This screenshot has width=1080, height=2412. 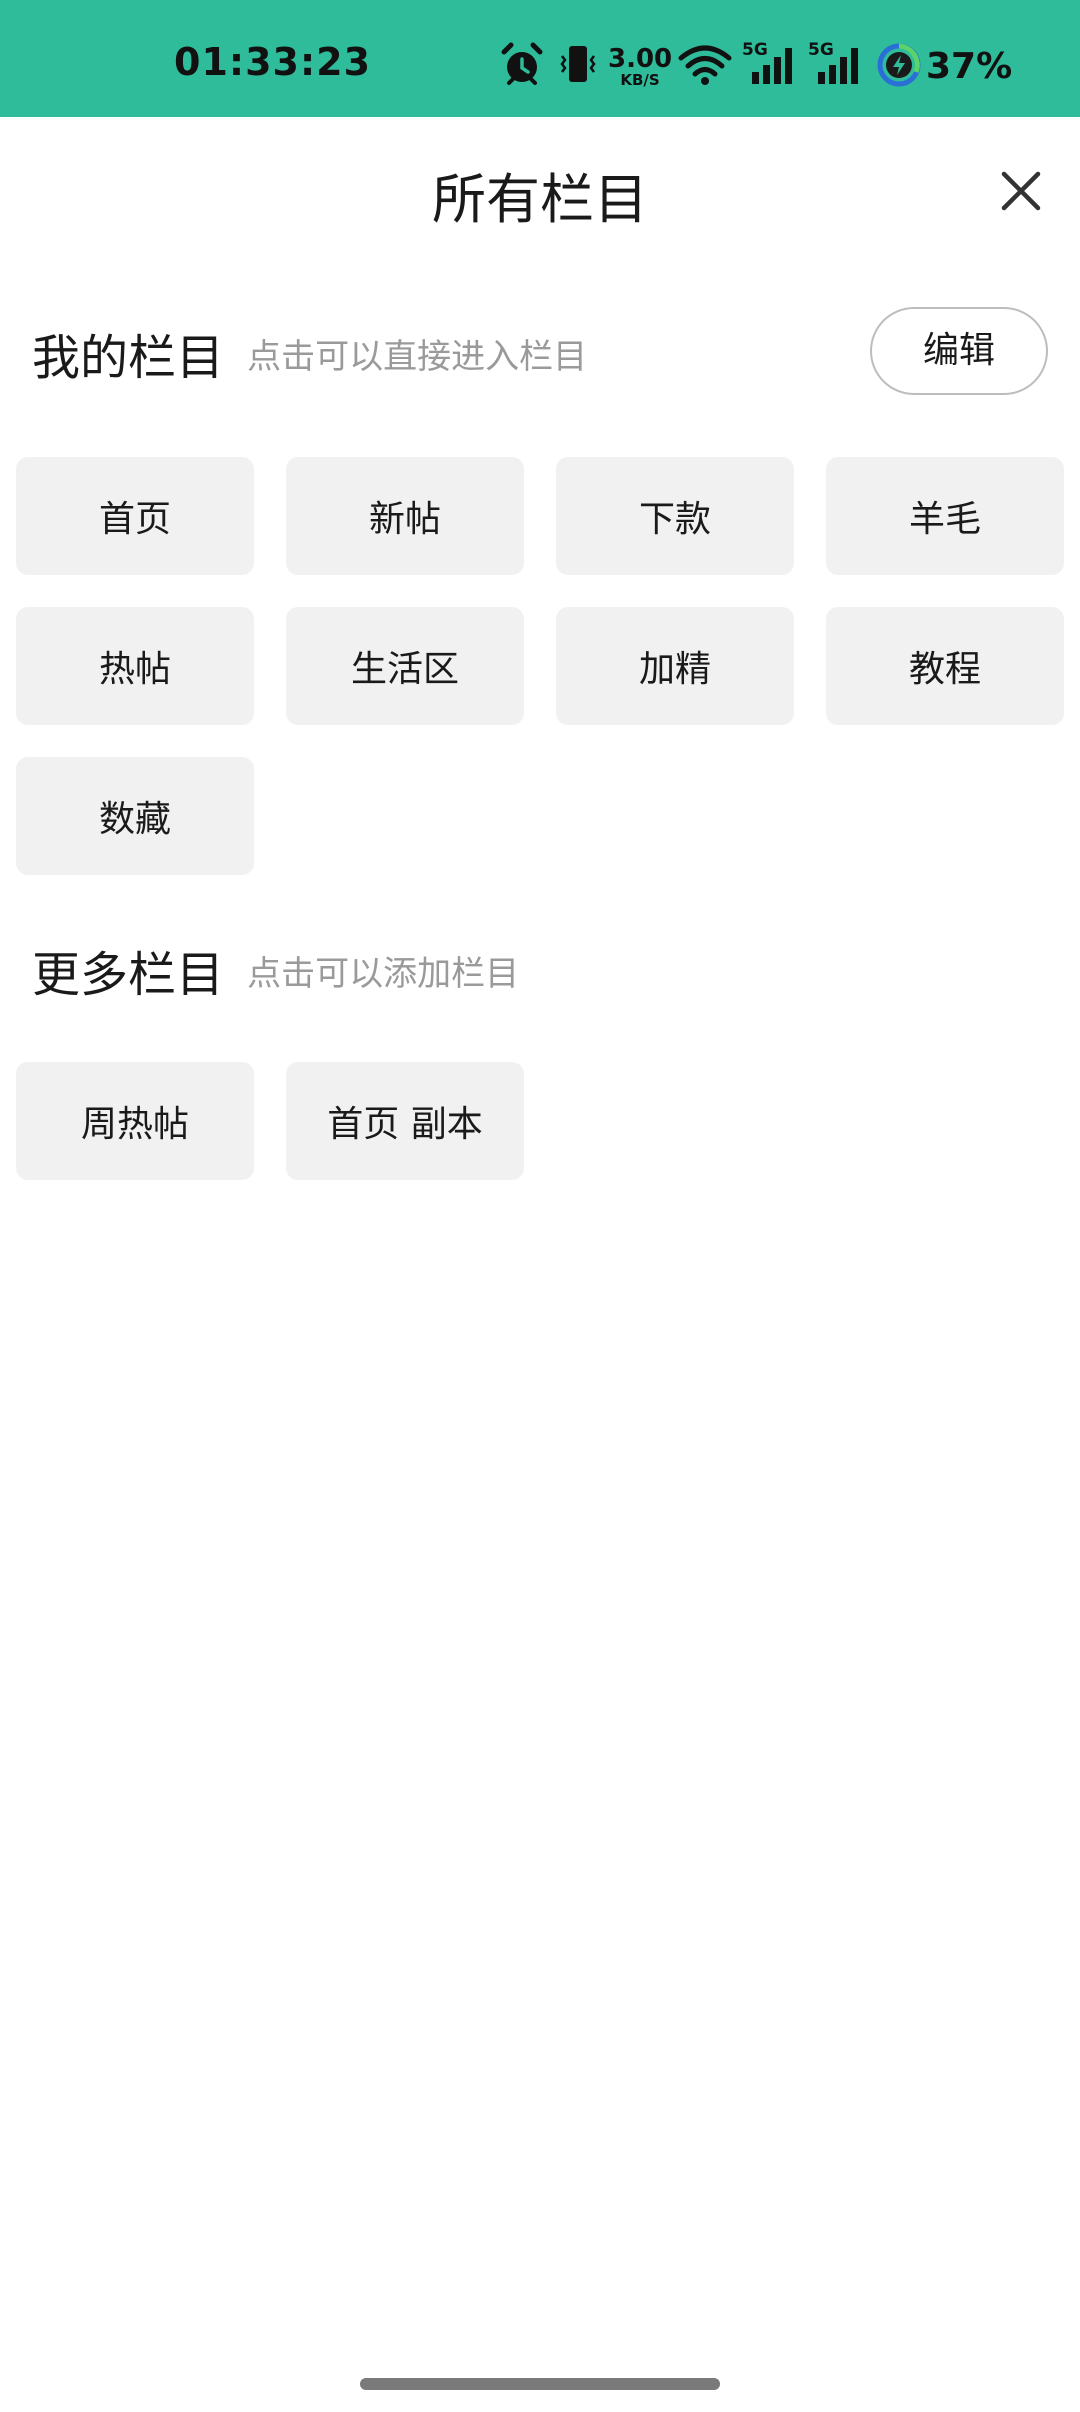 What do you see at coordinates (405, 1121) in the screenshot?
I see `column-chip-home-copy: 首页 副本` at bounding box center [405, 1121].